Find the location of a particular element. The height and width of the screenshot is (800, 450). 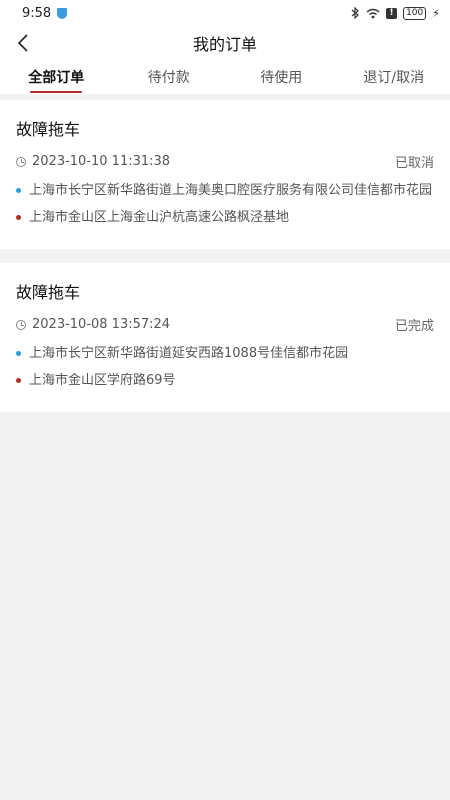

dropoff-address-row: 上海市金山区上海金山沪杭高速公路枫泾基地 is located at coordinates (225, 217).